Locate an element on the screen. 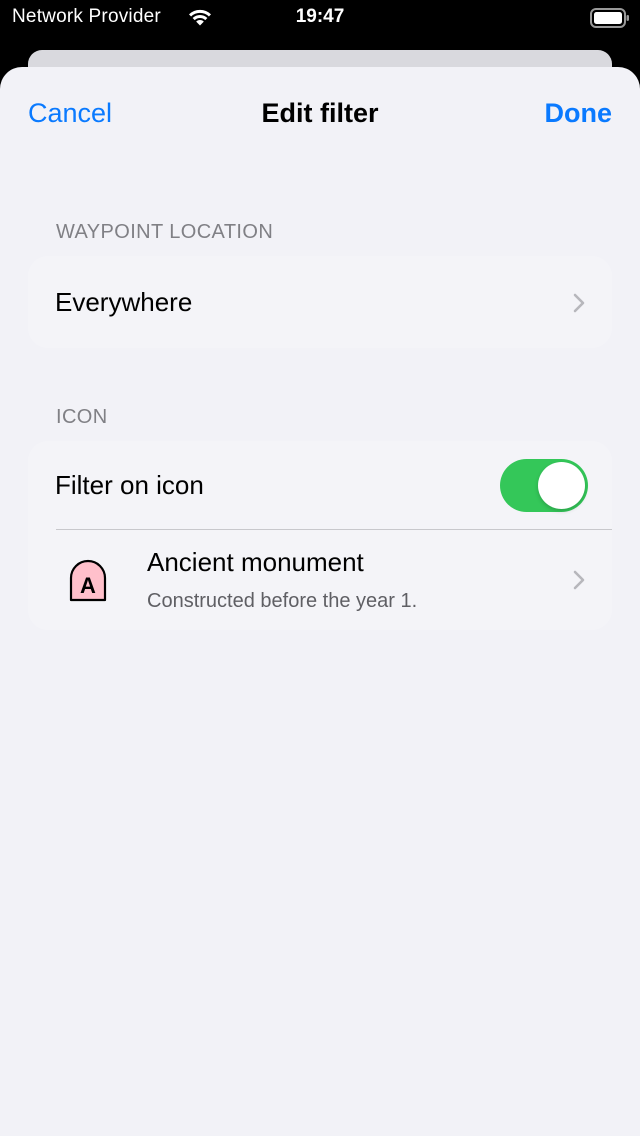 This screenshot has width=640, height=1136. done-button: Done is located at coordinates (579, 113).